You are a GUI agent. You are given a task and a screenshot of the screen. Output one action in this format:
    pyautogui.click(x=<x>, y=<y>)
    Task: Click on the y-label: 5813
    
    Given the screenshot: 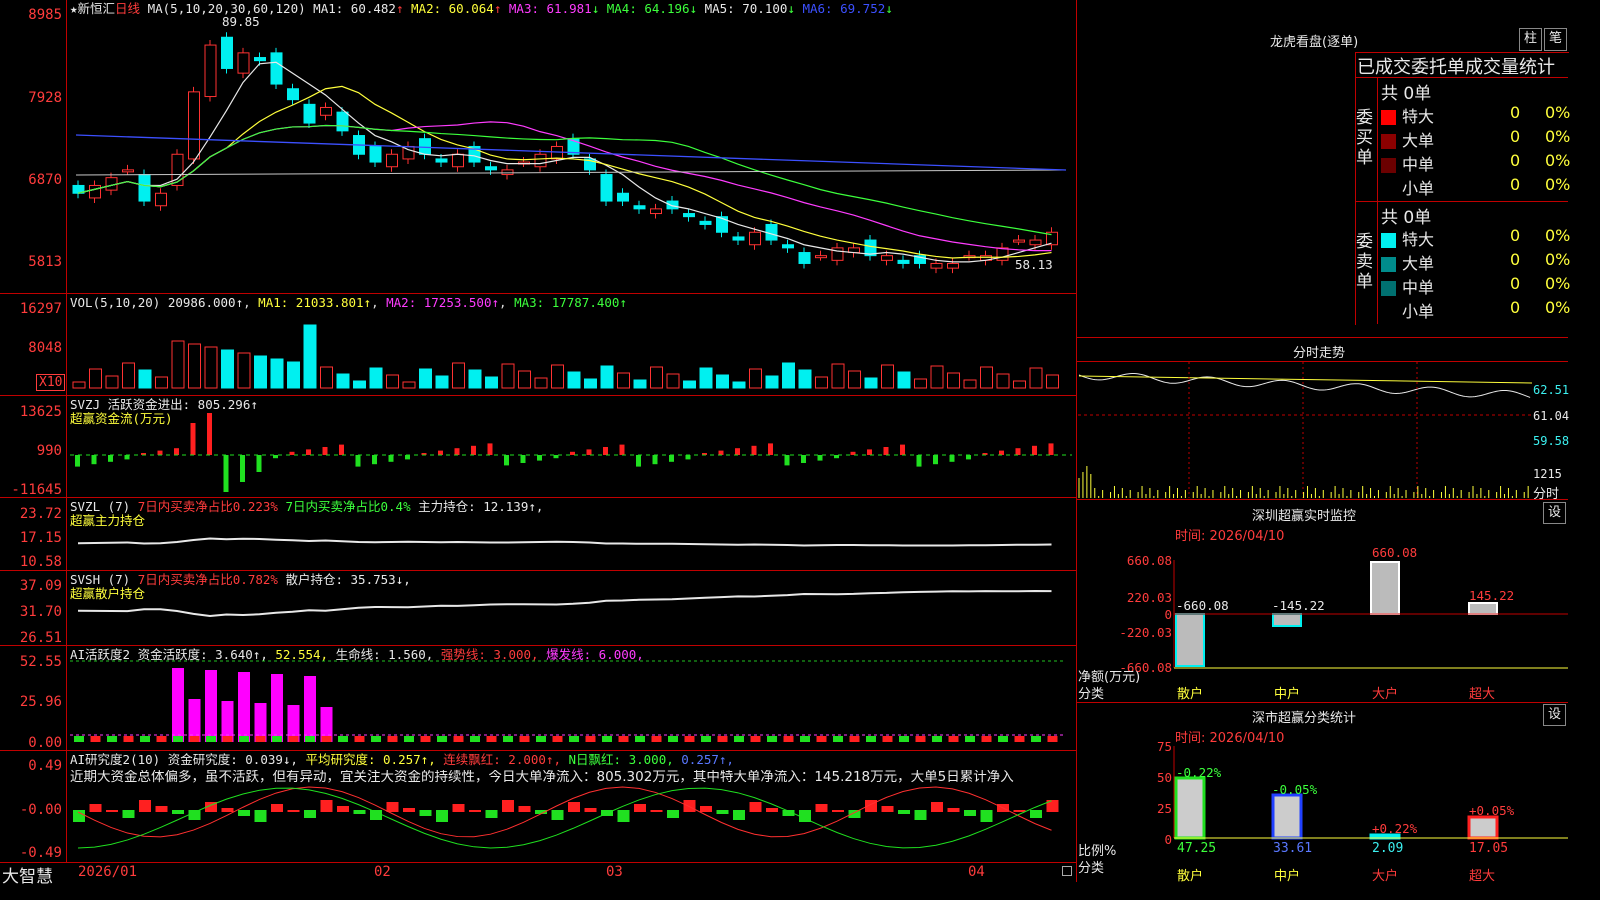 What is the action you would take?
    pyautogui.click(x=45, y=262)
    